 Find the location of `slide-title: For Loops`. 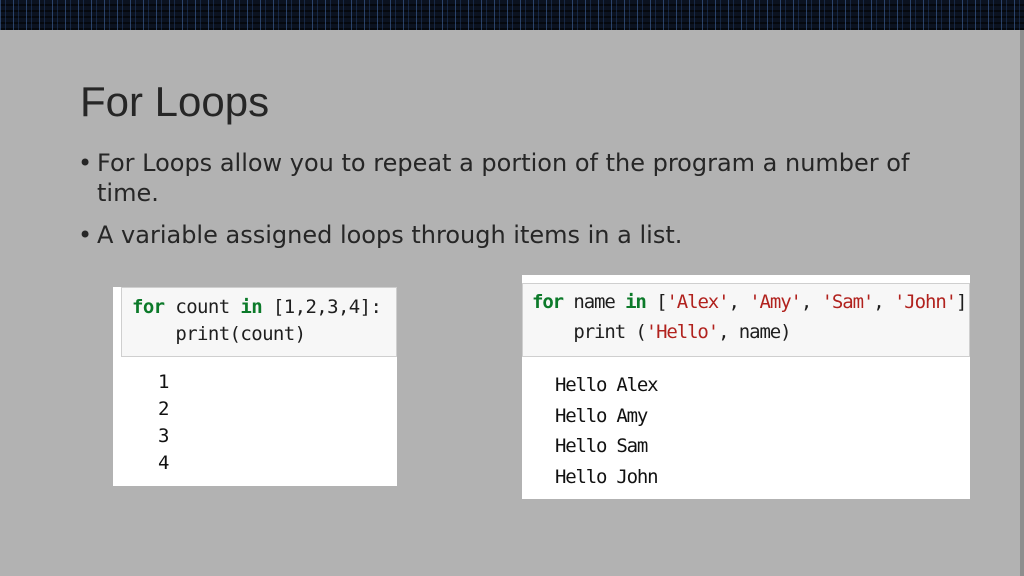

slide-title: For Loops is located at coordinates (175, 101).